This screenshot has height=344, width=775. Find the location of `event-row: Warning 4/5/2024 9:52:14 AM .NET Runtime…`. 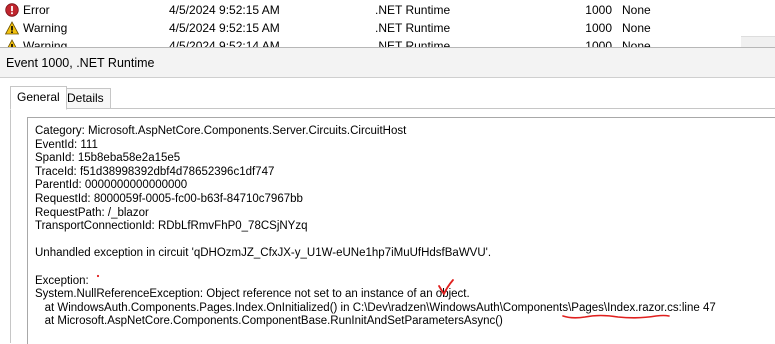

event-row: Warning 4/5/2024 9:52:14 AM .NET Runtime… is located at coordinates (370, 42).